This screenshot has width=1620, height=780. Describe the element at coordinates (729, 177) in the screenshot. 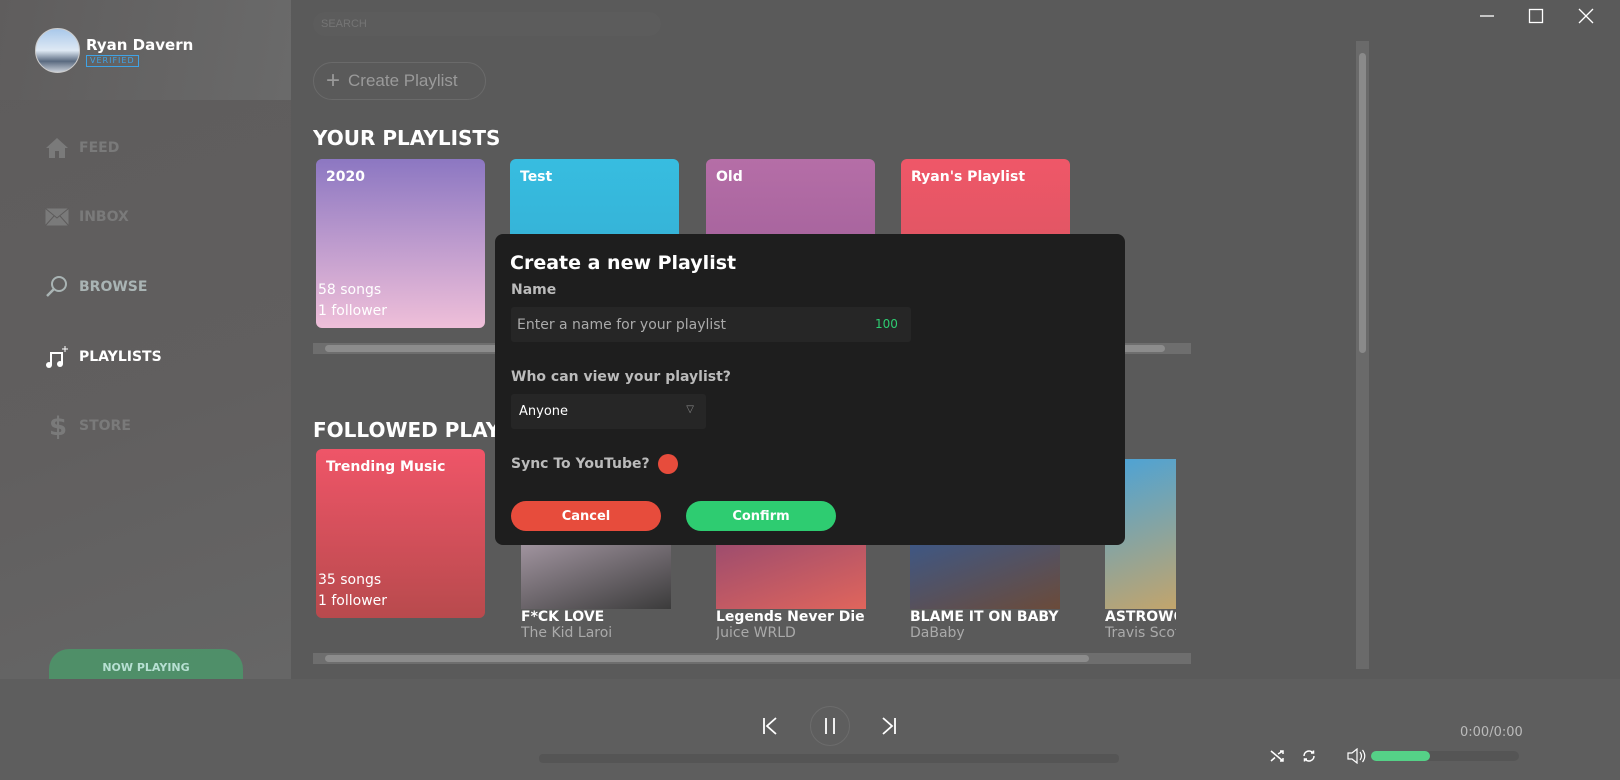

I see `playlist-name: Old` at that location.